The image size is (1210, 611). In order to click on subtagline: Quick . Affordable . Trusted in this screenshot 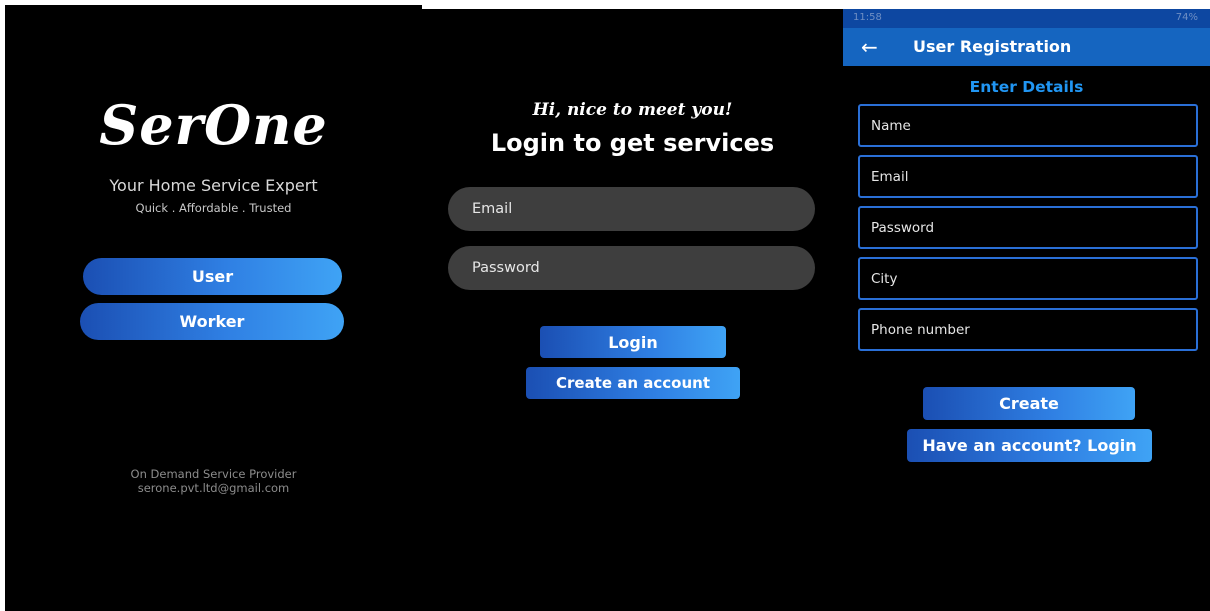, I will do `click(213, 208)`.